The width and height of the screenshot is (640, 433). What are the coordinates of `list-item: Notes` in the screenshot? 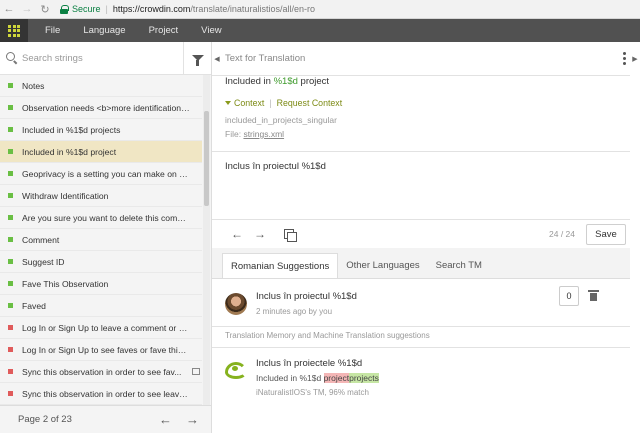 It's located at (101, 86).